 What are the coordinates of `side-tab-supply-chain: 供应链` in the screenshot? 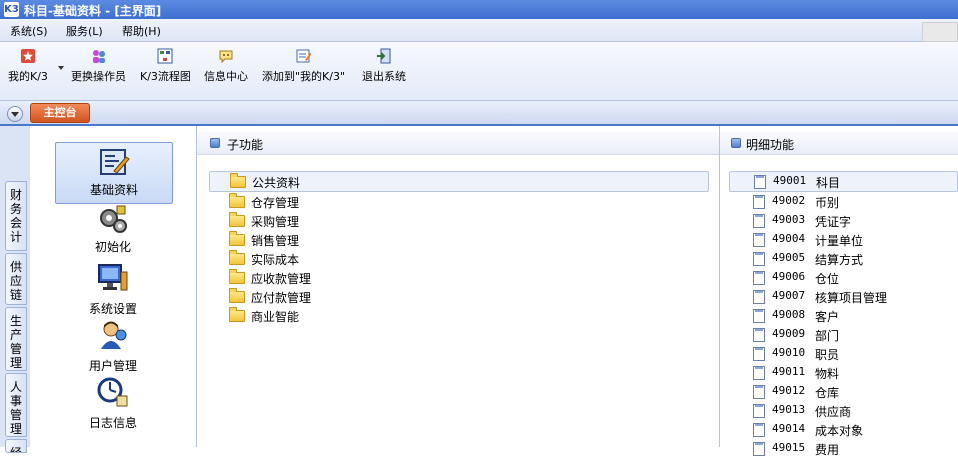 It's located at (16, 279).